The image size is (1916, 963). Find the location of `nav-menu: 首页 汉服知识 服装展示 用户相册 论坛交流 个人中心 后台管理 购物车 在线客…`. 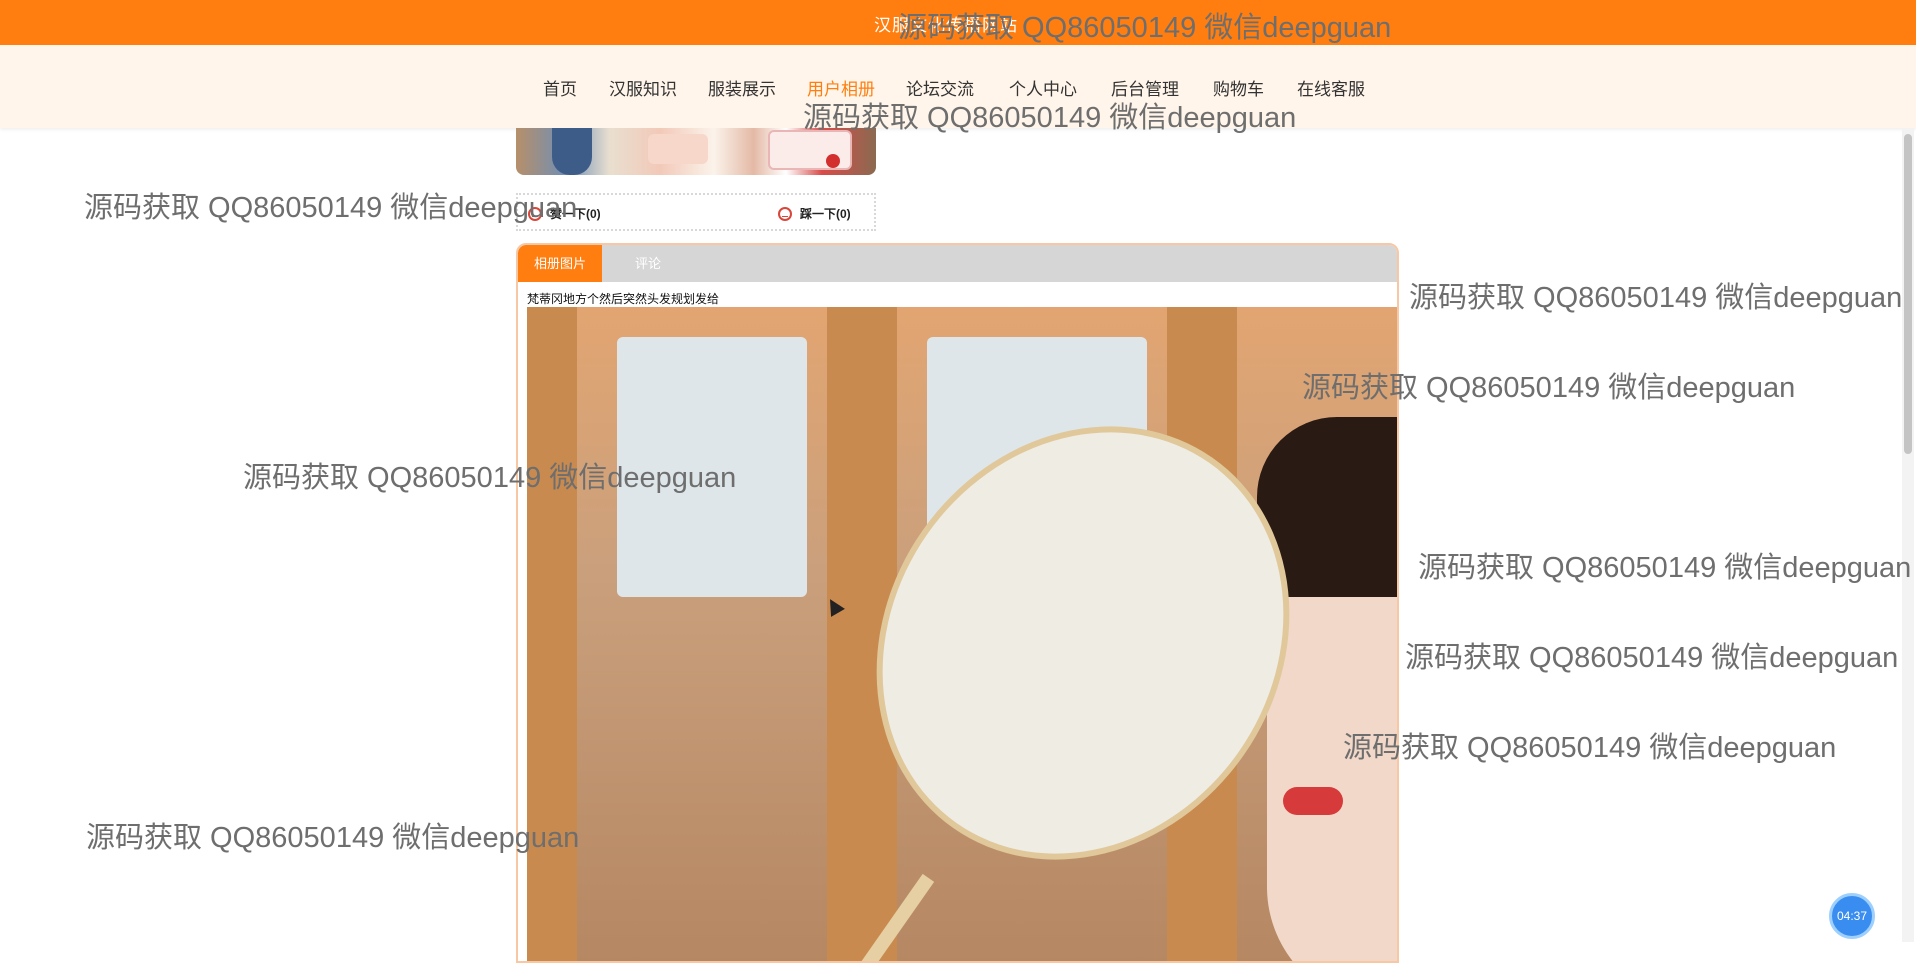

nav-menu: 首页 汉服知识 服装展示 用户相册 论坛交流 个人中心 后台管理 购物车 在线客… is located at coordinates (958, 87).